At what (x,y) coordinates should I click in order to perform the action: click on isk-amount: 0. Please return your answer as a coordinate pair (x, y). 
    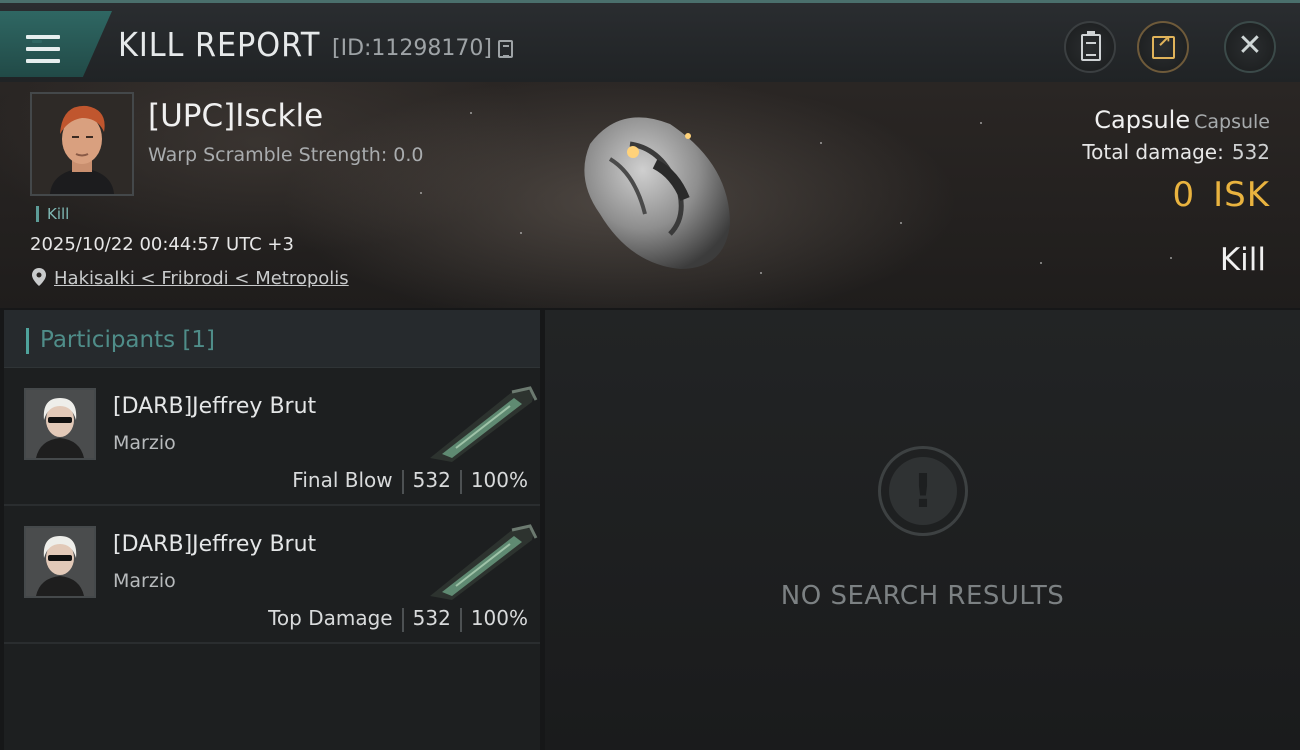
    Looking at the image, I should click on (1184, 195).